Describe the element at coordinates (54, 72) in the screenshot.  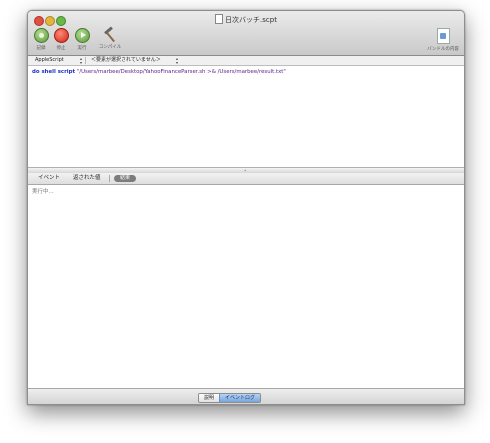
I see `code-keyword: do shell script` at that location.